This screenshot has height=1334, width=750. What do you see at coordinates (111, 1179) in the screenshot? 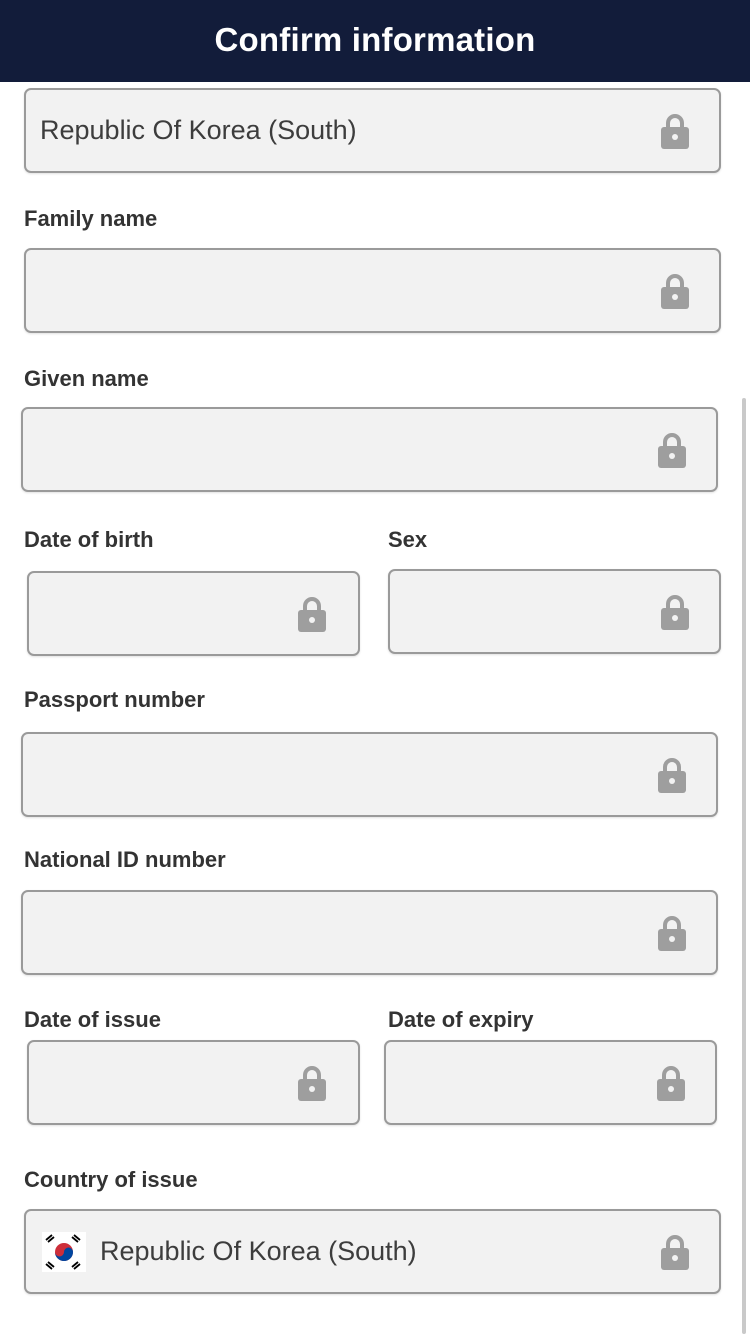
I see `country-of-issue-label: Country of issue` at bounding box center [111, 1179].